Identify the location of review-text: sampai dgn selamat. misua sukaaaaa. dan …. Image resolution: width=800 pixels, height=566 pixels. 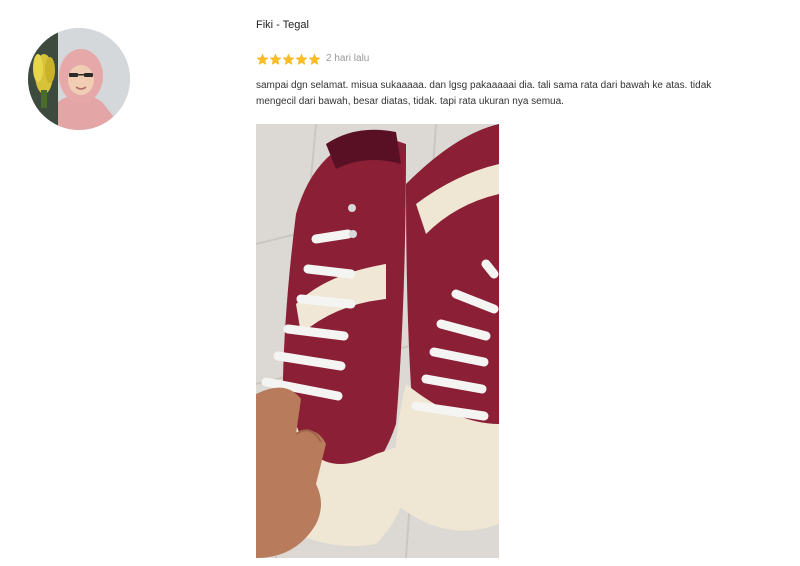
(484, 93).